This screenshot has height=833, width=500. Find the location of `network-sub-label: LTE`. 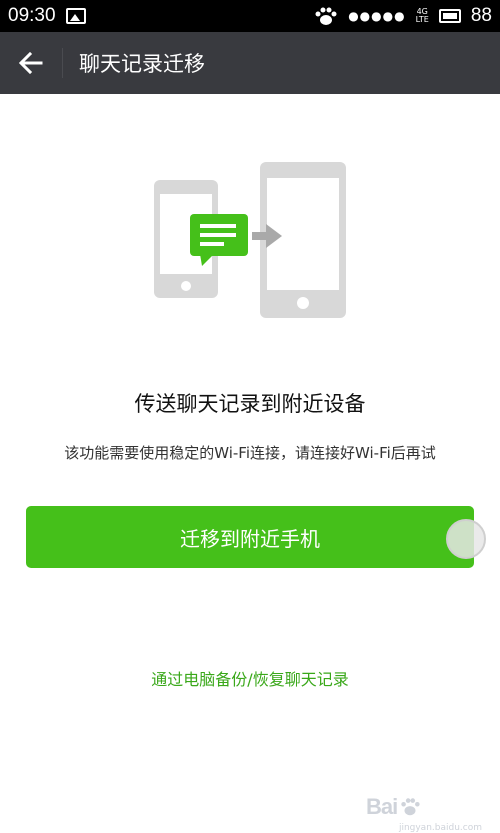

network-sub-label: LTE is located at coordinates (422, 19).